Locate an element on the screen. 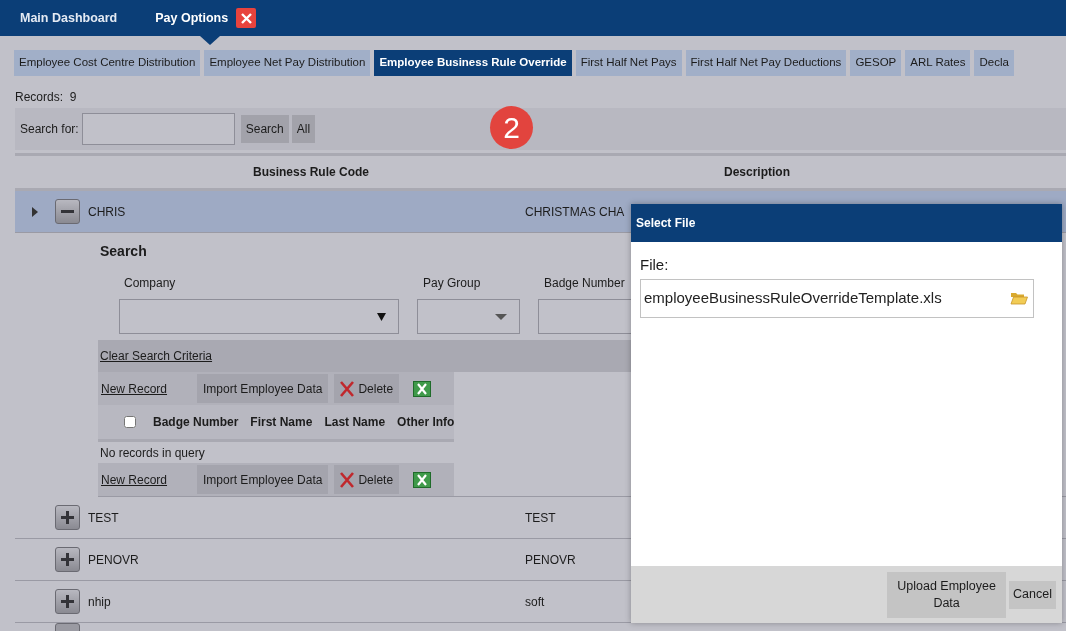 The image size is (1066, 631). tab: Employee Net Pay Distribution is located at coordinates (287, 63).